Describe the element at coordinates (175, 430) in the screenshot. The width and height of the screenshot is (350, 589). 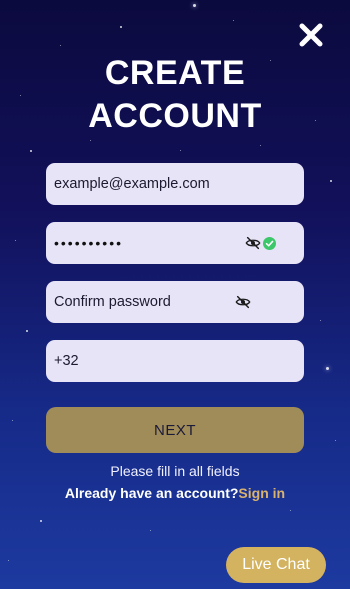
I see `next-button: NEXT` at that location.